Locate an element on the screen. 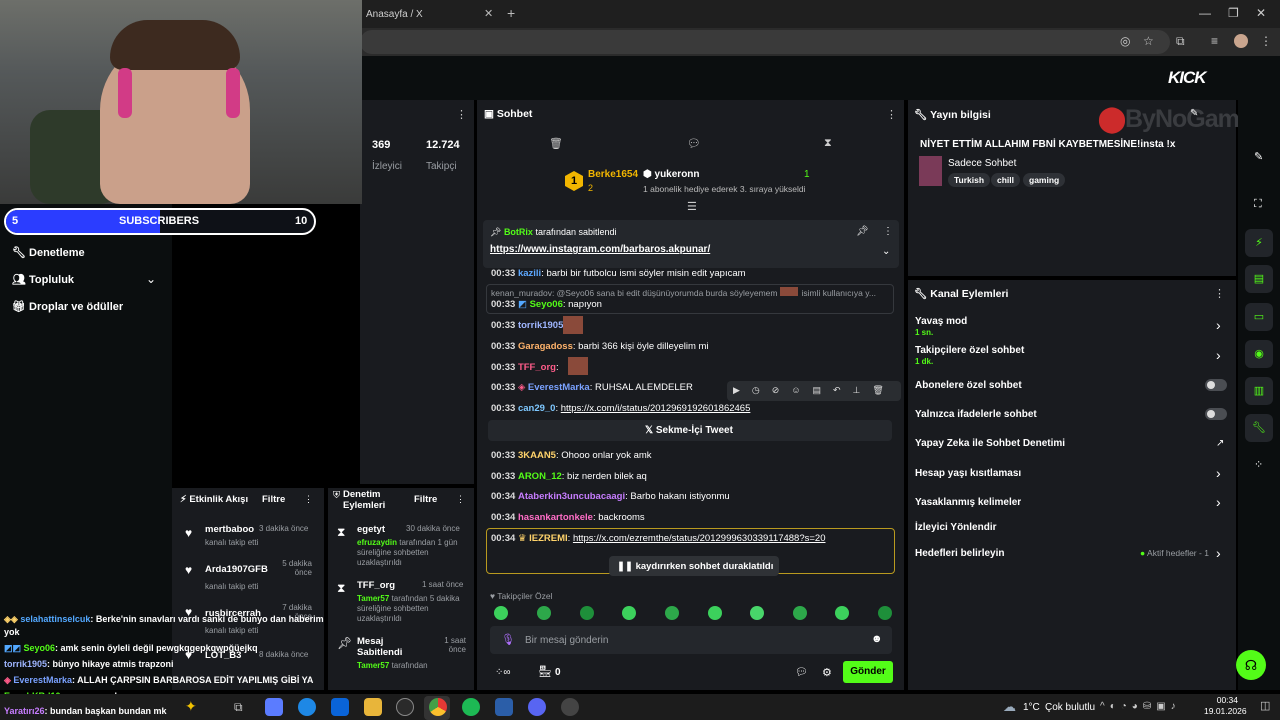 Image resolution: width=1280 pixels, height=720 pixels. sidebar-item-droplar: 🎁︎ Droplar ve ödüller is located at coordinates (67, 306).